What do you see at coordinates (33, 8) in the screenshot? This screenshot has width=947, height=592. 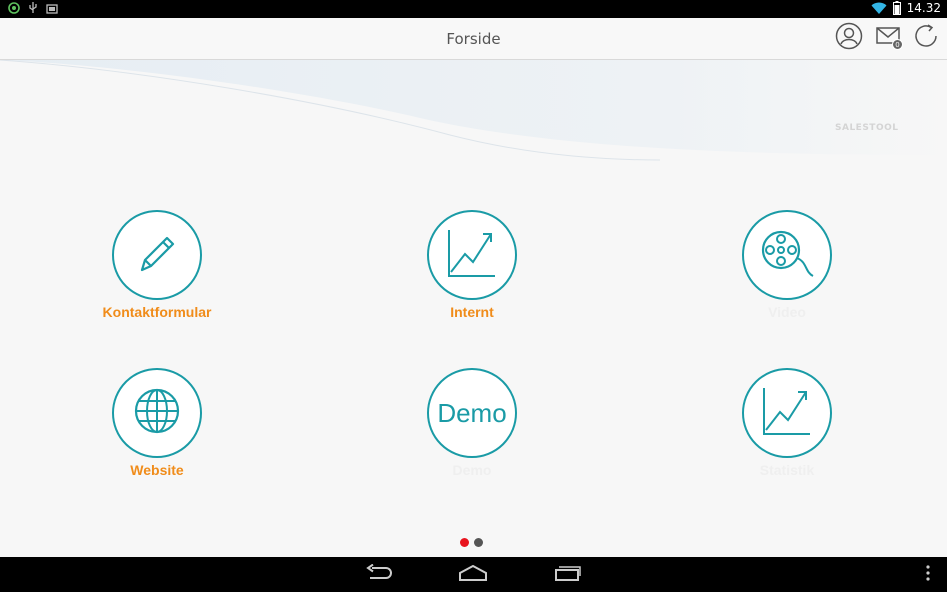 I see `usb-icon` at bounding box center [33, 8].